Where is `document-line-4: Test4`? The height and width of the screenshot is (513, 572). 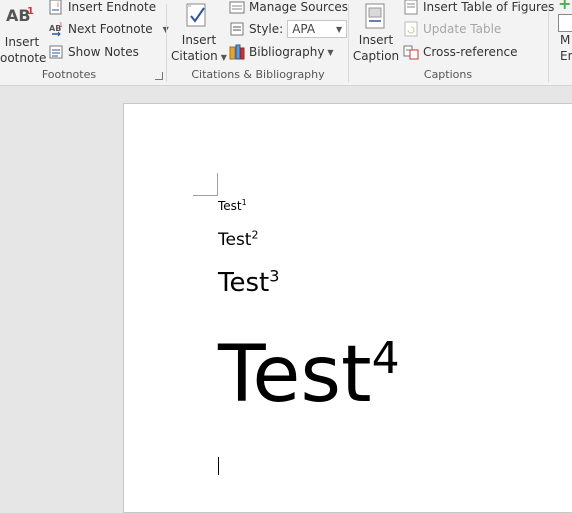
document-line-4: Test4 is located at coordinates (309, 375).